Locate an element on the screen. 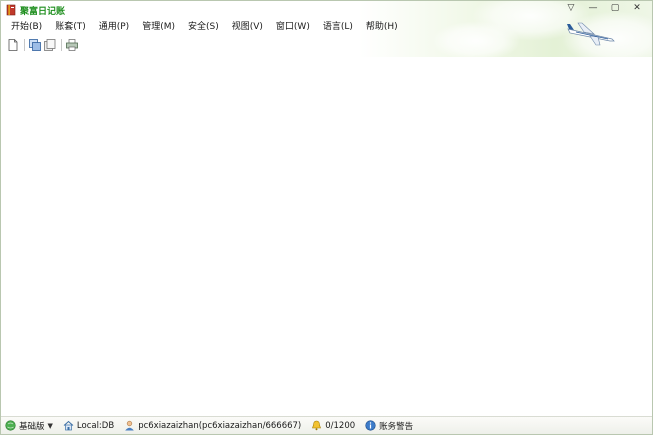 The height and width of the screenshot is (435, 653). user-label: pc6xiazaizhan(pc6xiazaizhan/666667) is located at coordinates (220, 425).